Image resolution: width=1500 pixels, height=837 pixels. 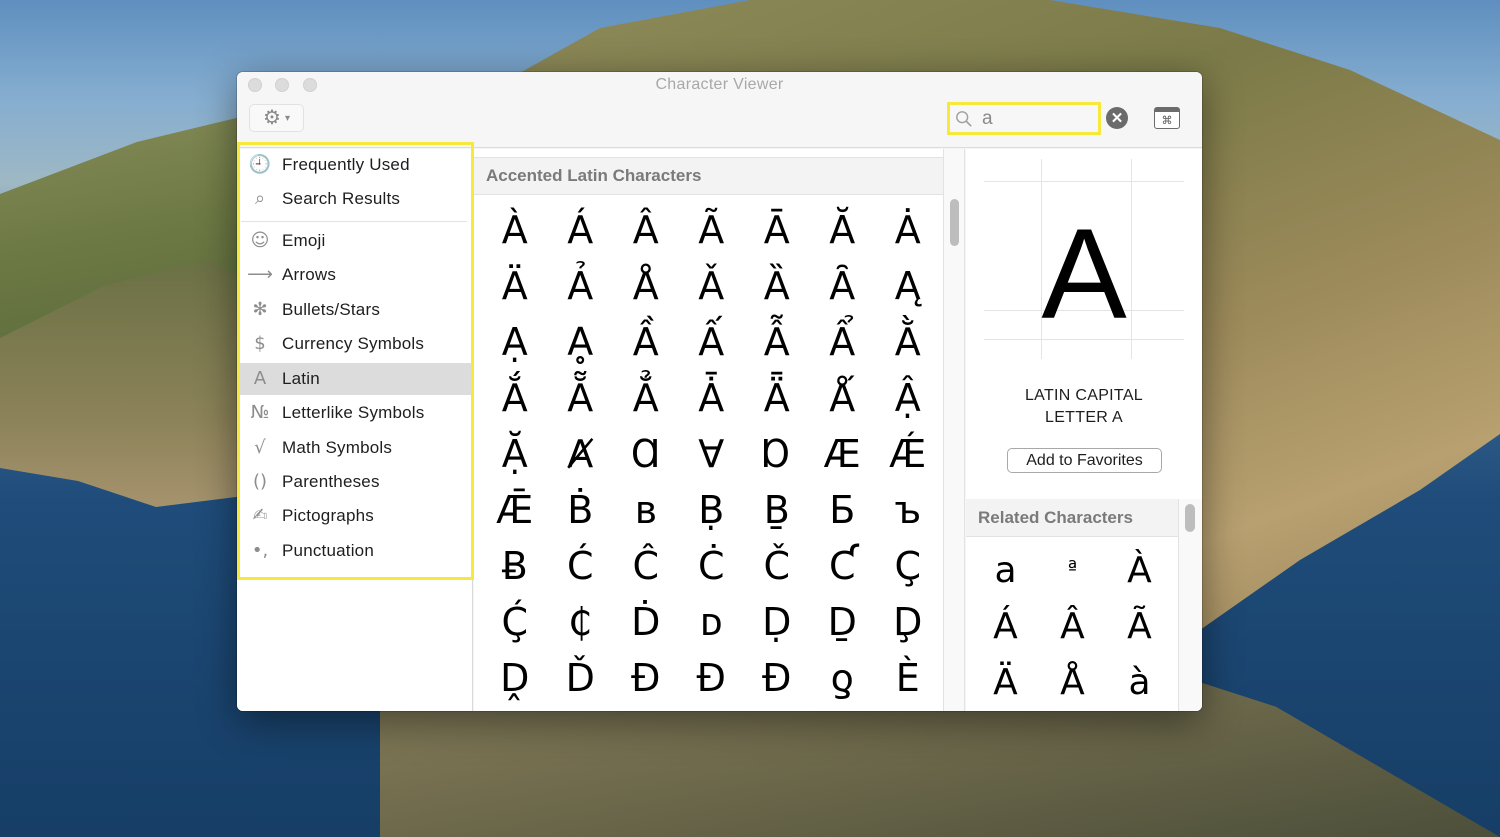 I want to click on sidebar-item-latin: A Latin, so click(x=354, y=379).